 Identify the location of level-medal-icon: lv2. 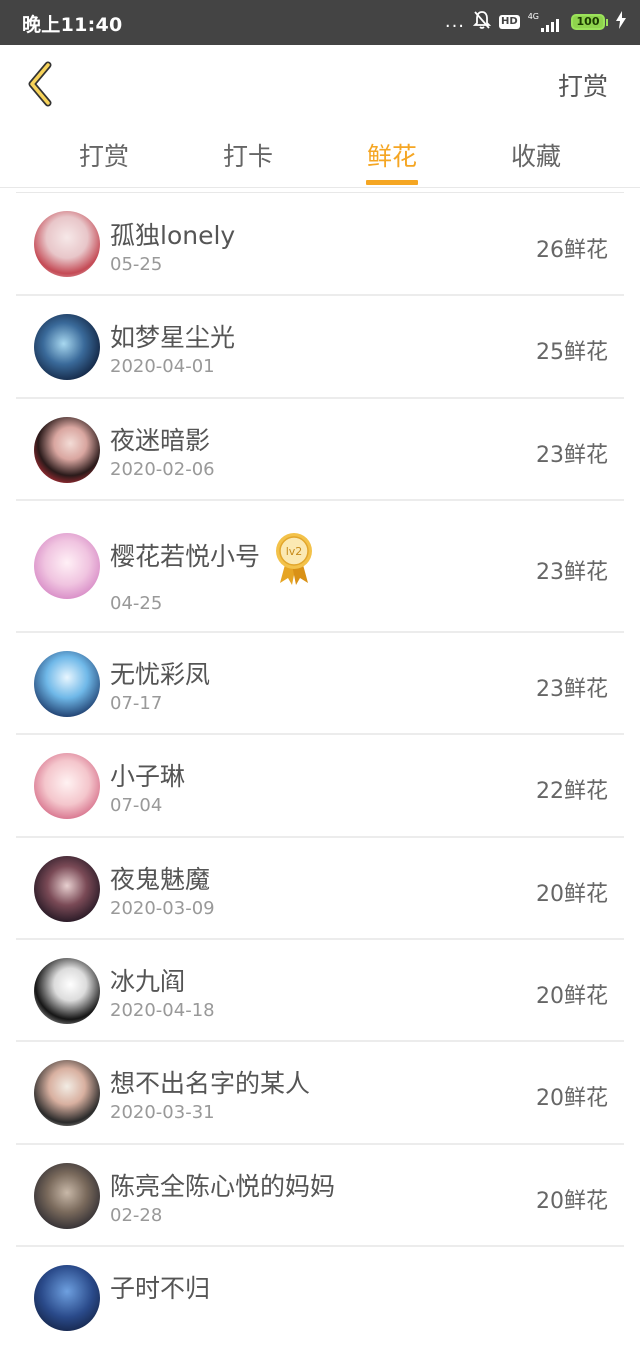
(294, 559).